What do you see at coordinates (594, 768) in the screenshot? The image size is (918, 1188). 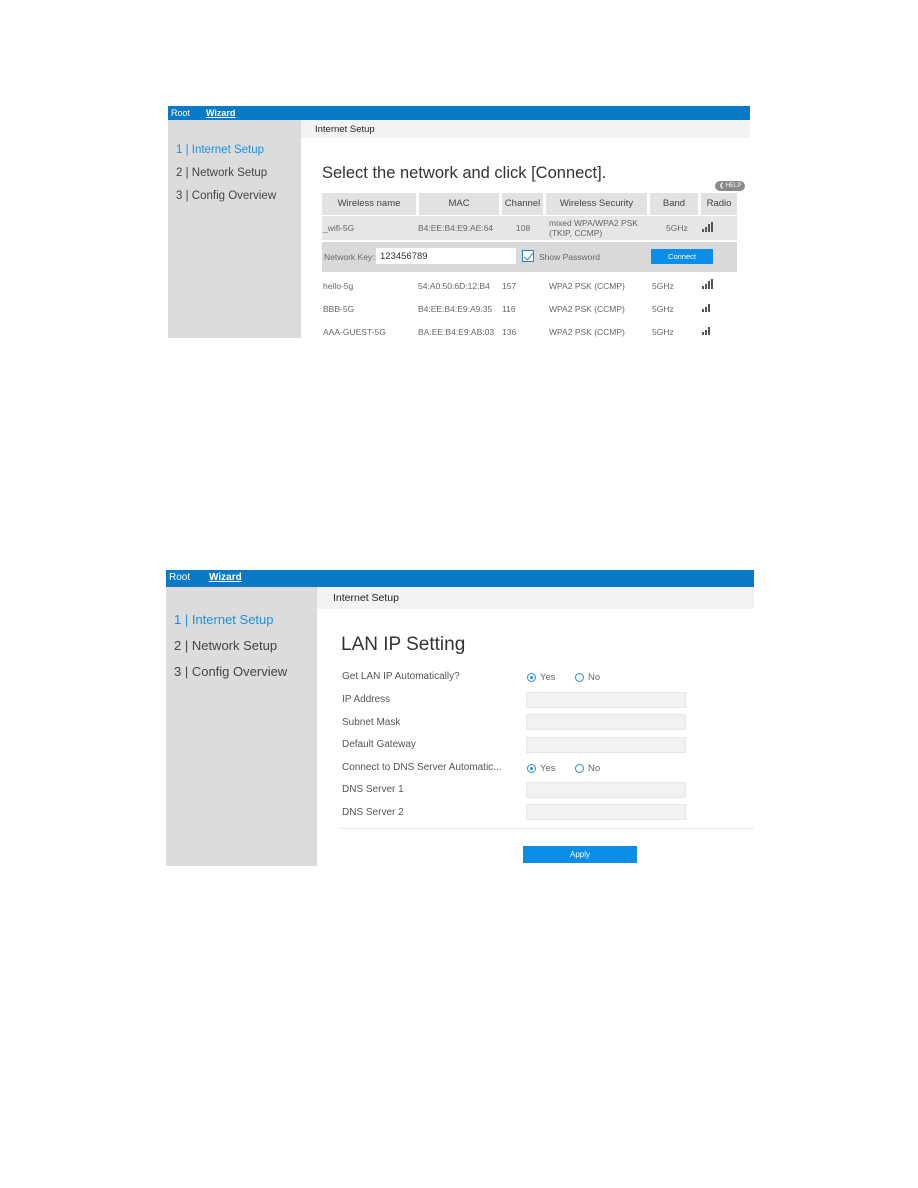 I see `dns-auto-no-label: No` at bounding box center [594, 768].